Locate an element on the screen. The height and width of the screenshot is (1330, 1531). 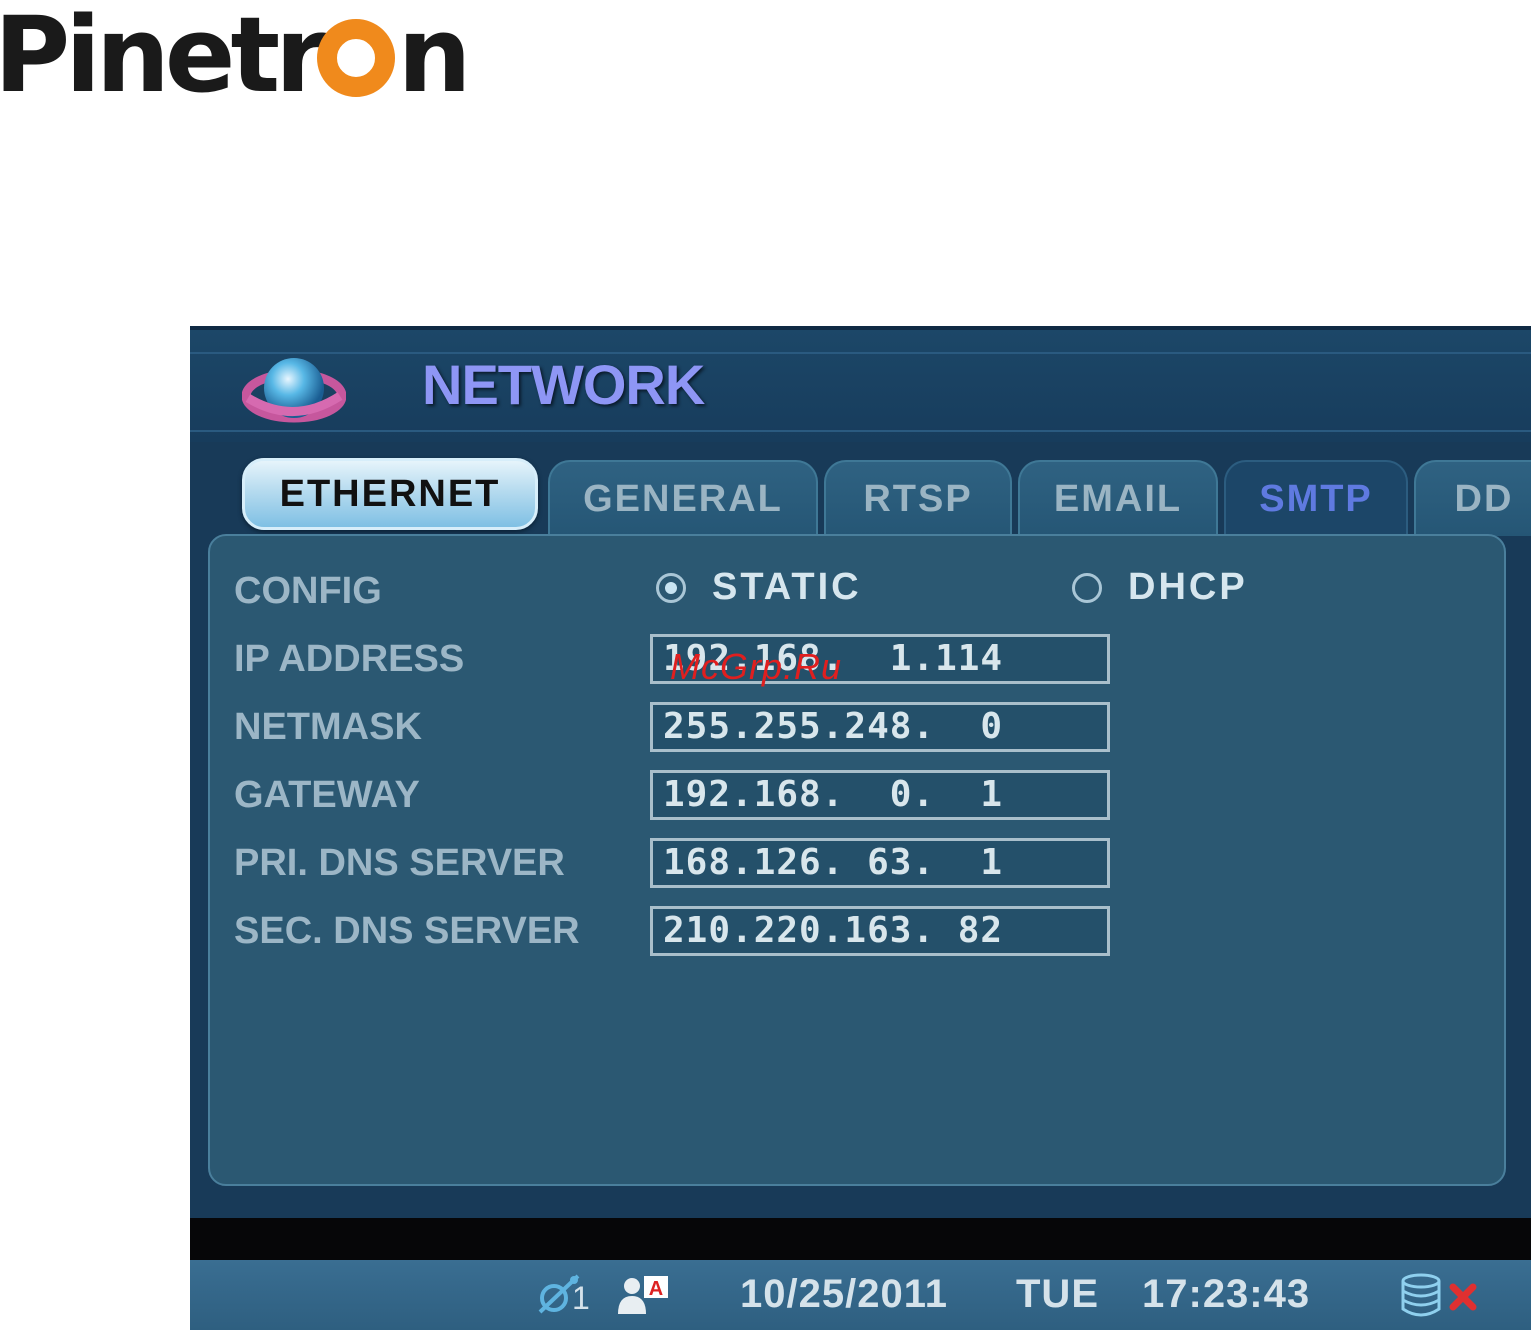
tab-smtp: SMTP is located at coordinates (1316, 498).